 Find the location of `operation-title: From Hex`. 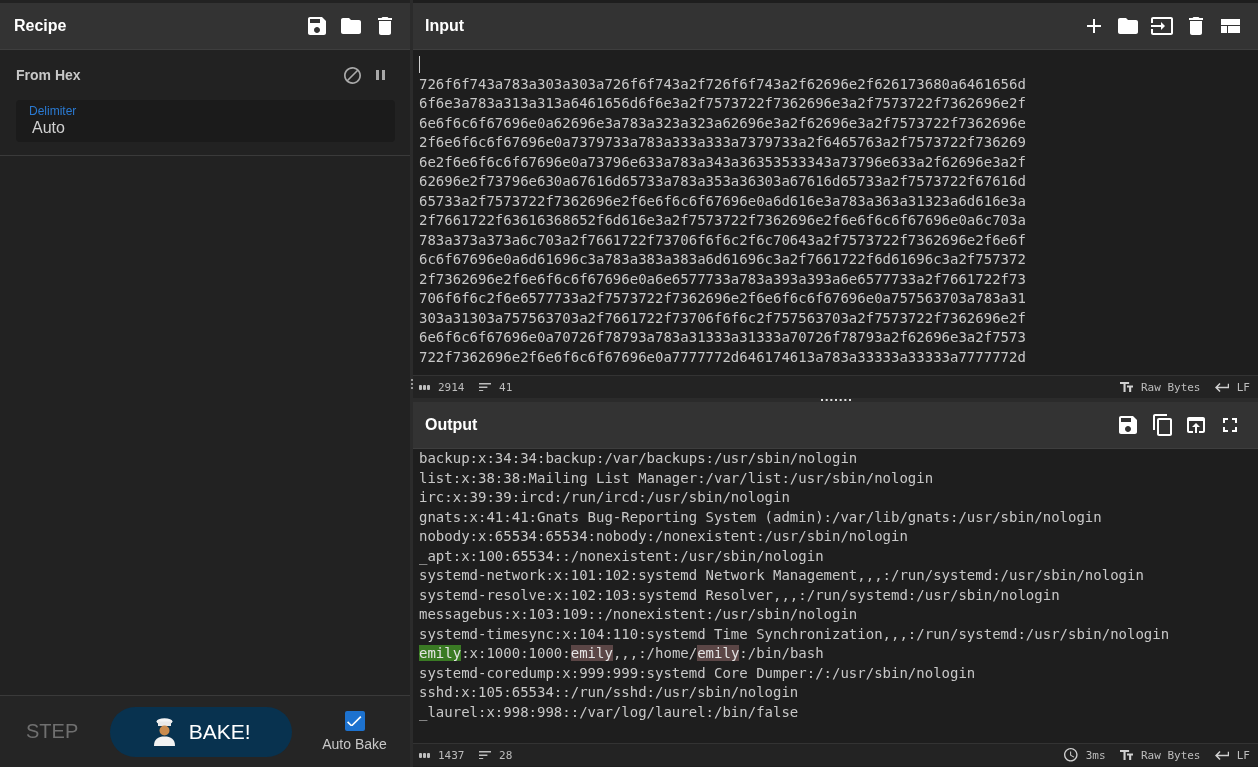

operation-title: From Hex is located at coordinates (48, 75).